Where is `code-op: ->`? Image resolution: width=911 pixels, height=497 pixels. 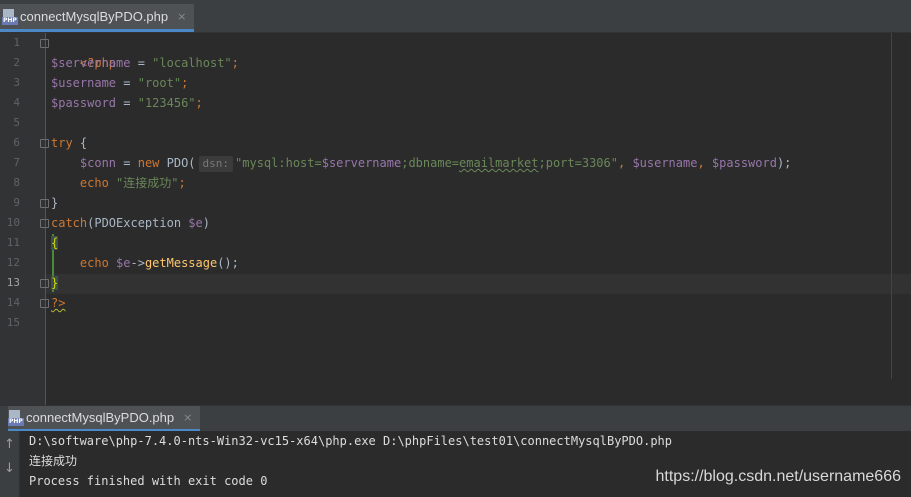
code-op: -> is located at coordinates (137, 263).